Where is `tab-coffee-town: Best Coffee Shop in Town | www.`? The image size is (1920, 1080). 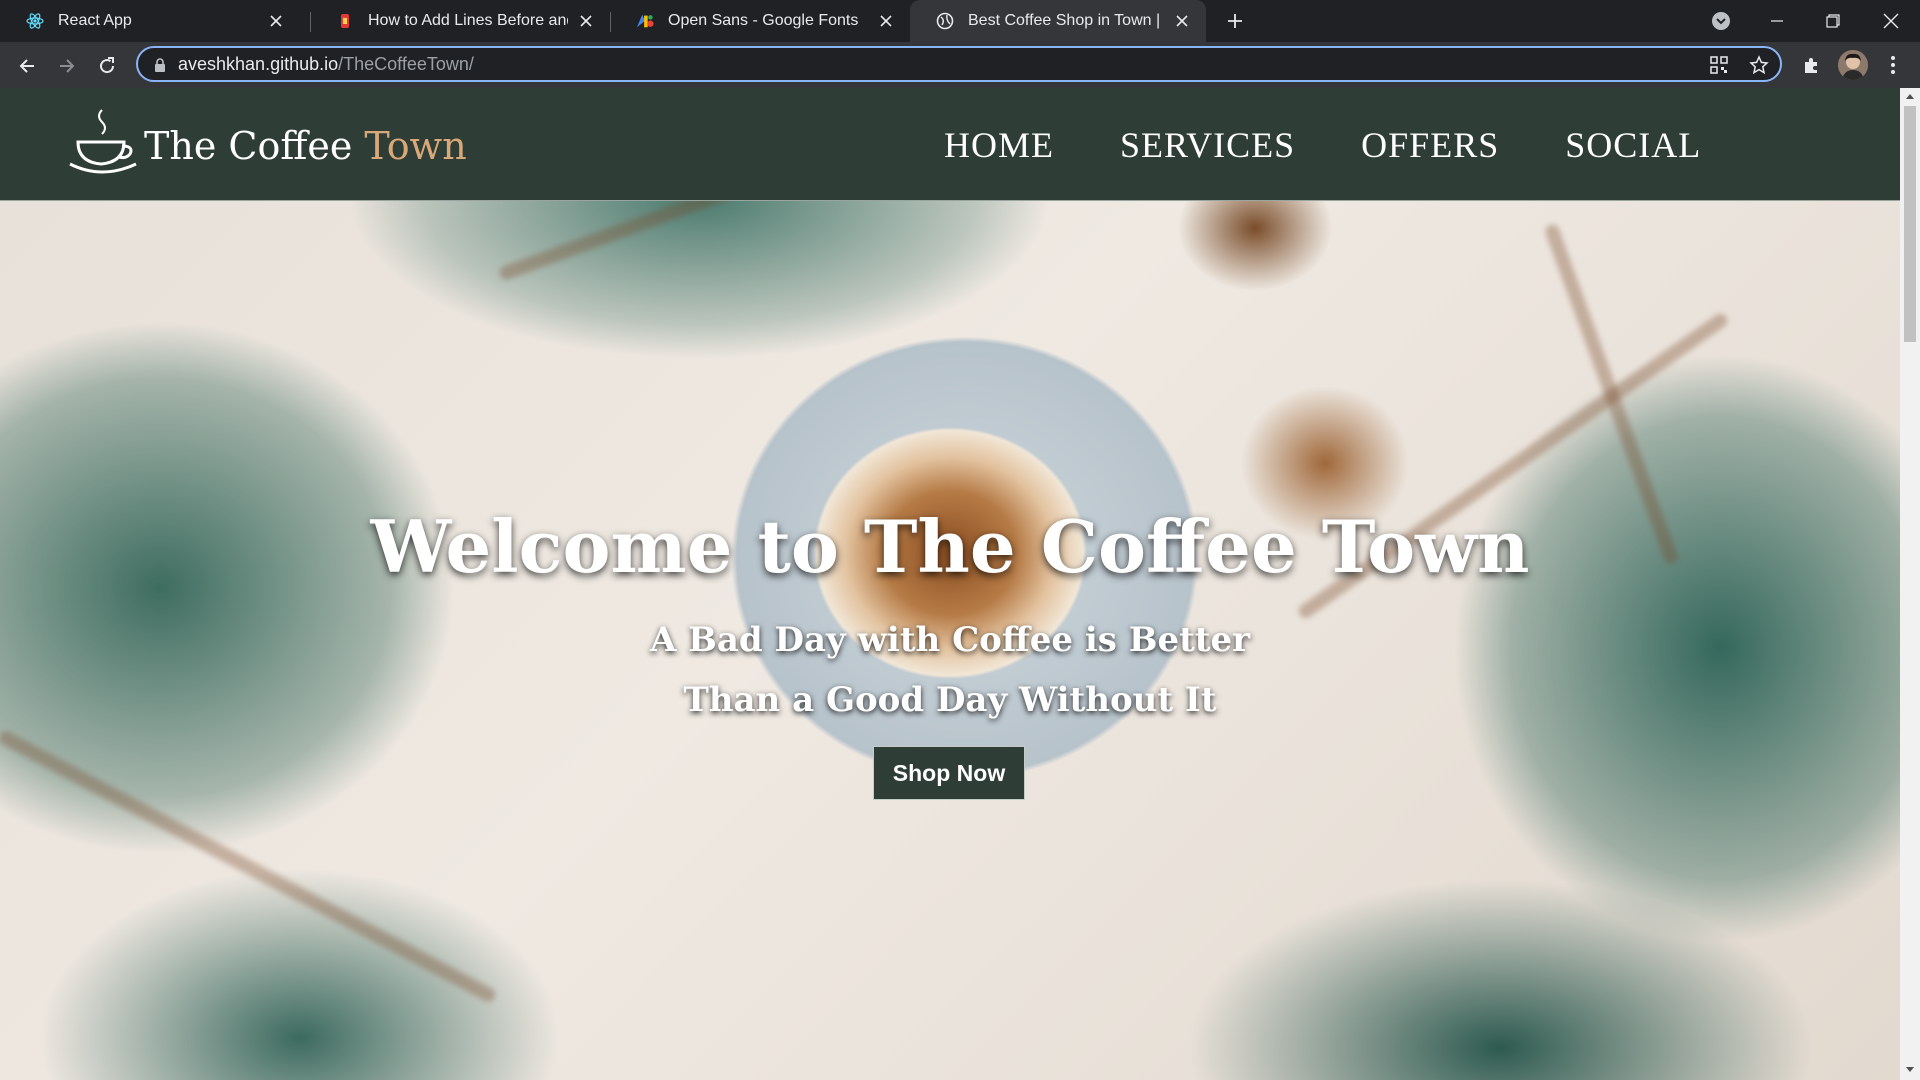
tab-coffee-town: Best Coffee Shop in Town | www. is located at coordinates (1058, 21).